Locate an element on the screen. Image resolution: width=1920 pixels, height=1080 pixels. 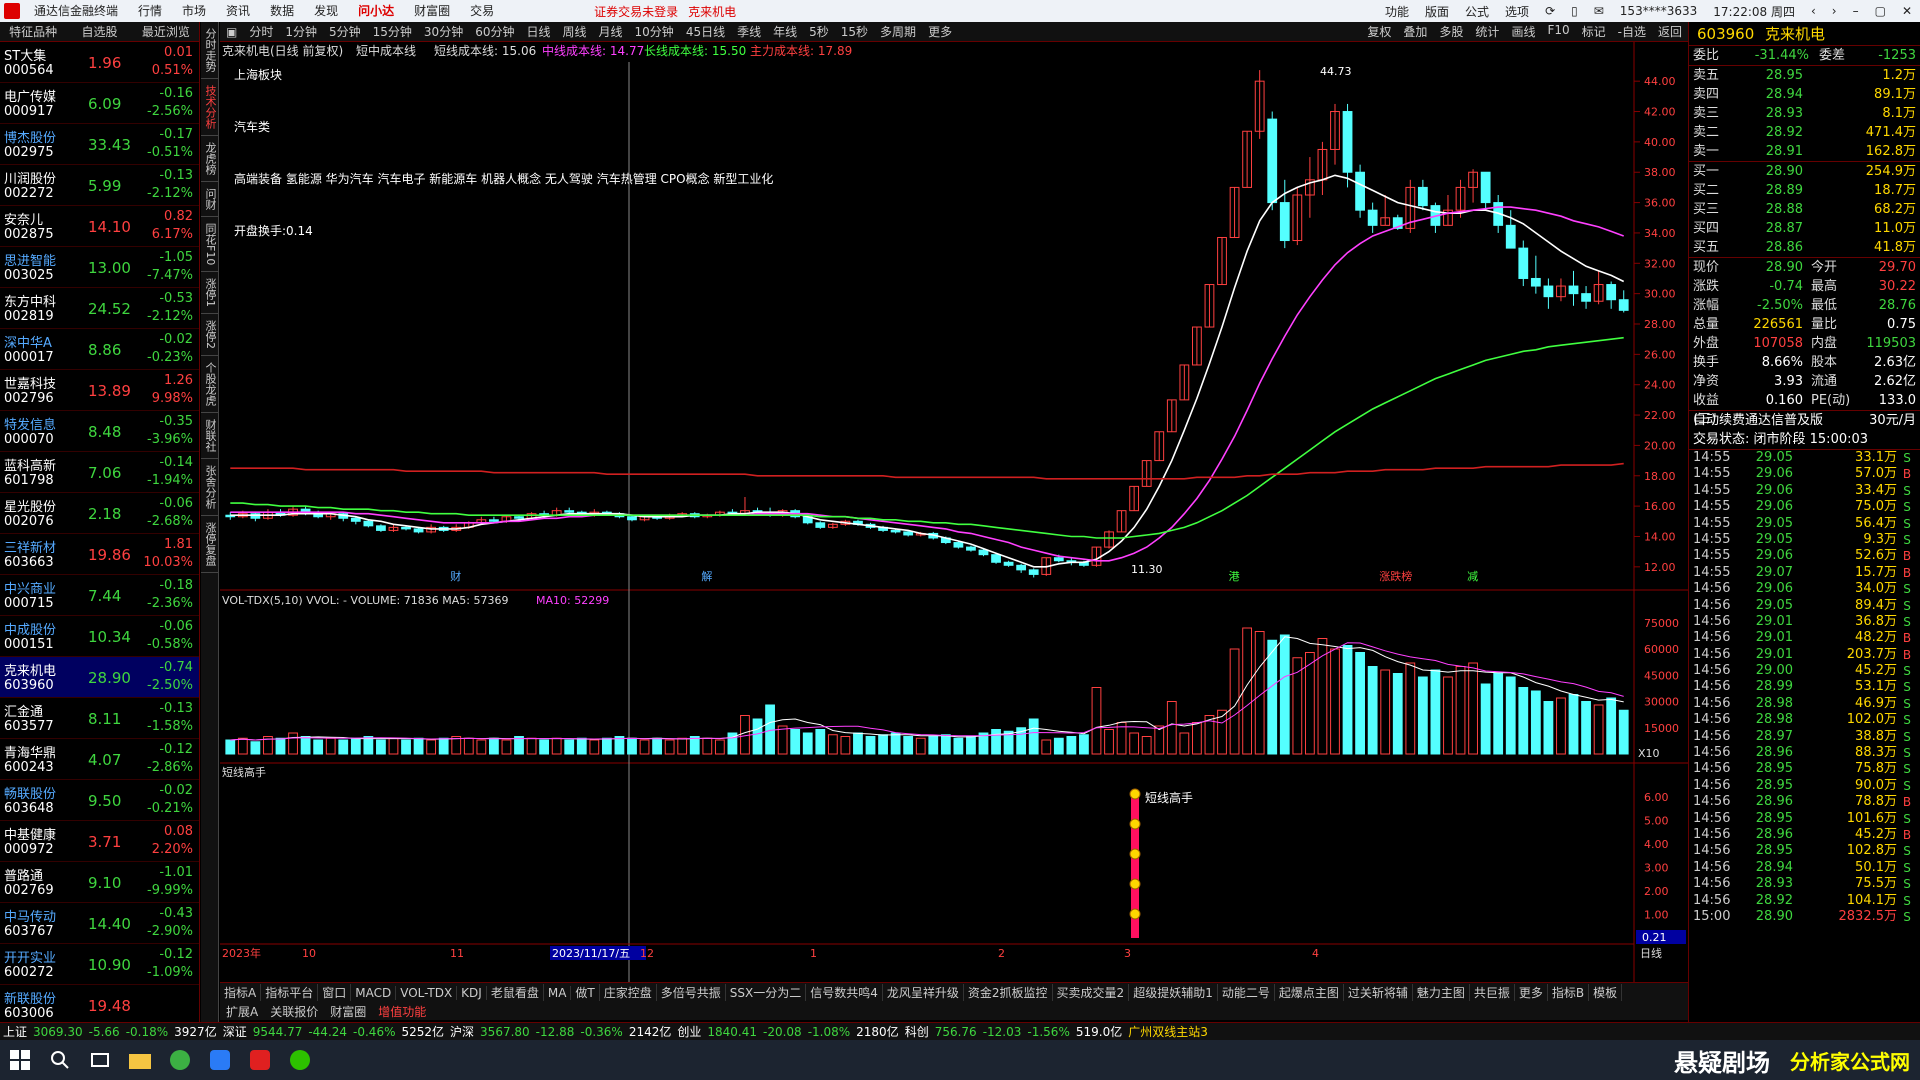
extension-tab: 扩展A is located at coordinates (242, 1011).